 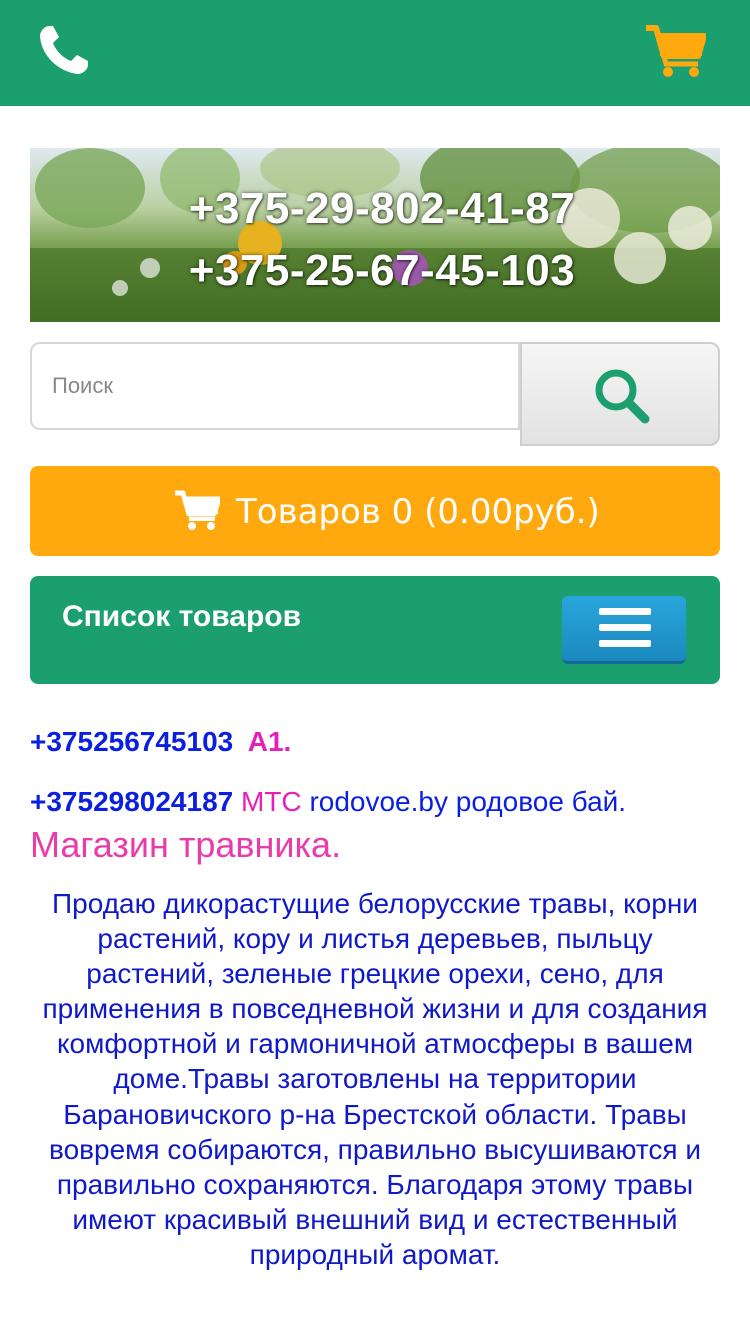 What do you see at coordinates (382, 208) in the screenshot?
I see `phone-number-1: +375-29-802-41-87` at bounding box center [382, 208].